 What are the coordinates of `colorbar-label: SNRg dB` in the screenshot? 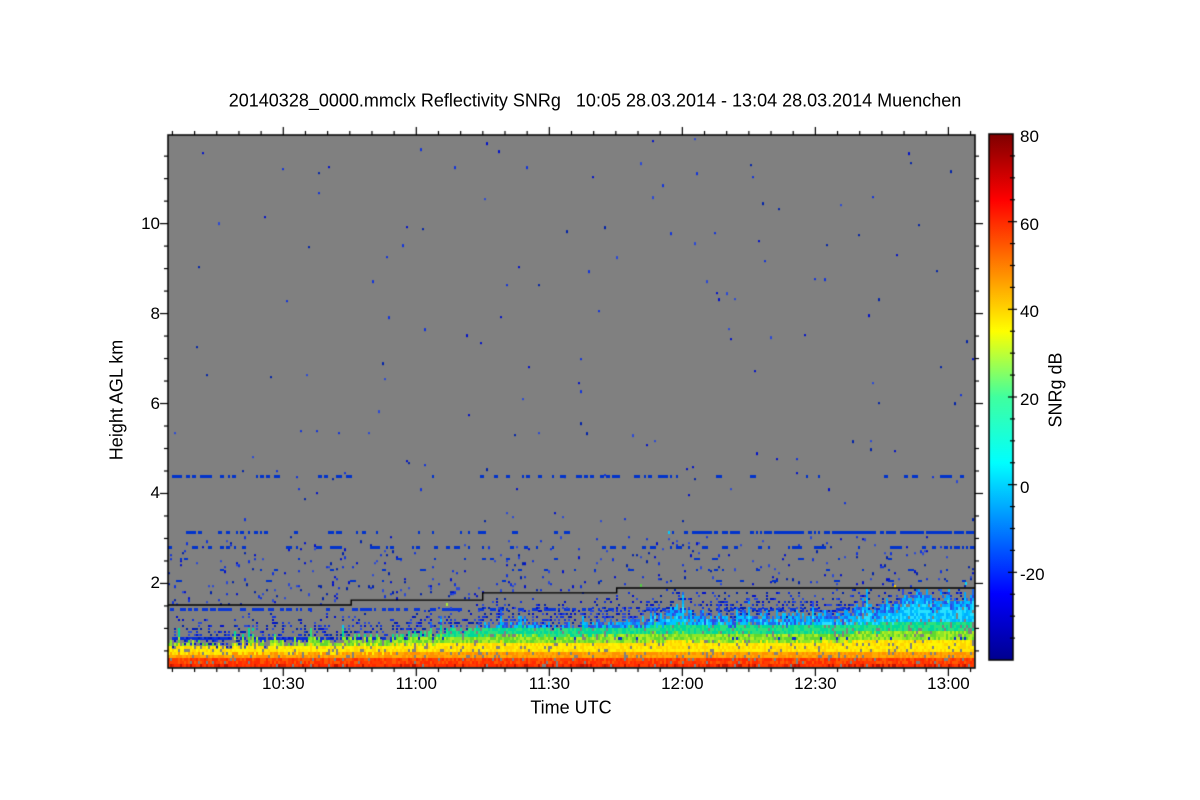 It's located at (1055, 390).